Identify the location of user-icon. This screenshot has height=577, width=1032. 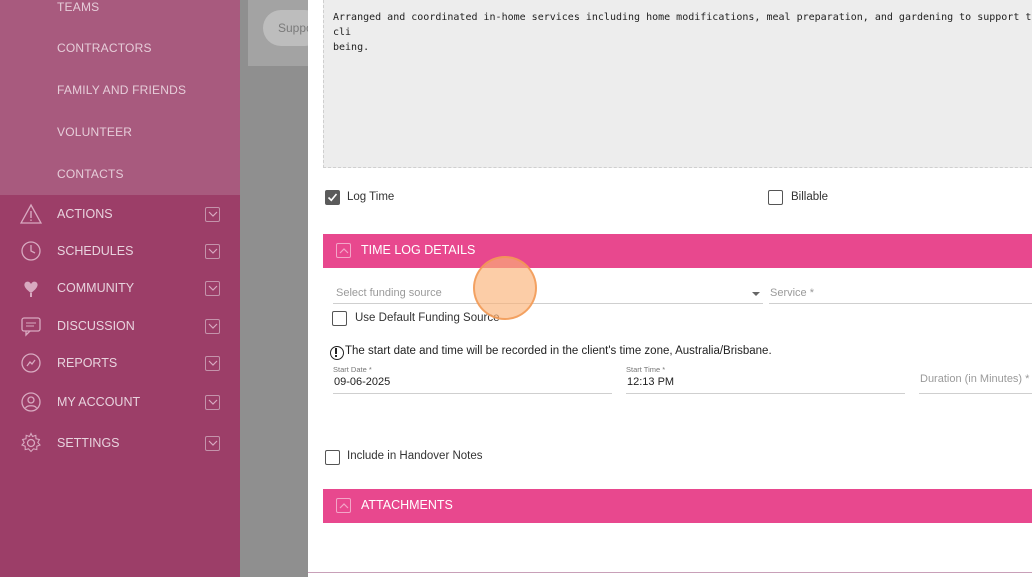
(31, 402).